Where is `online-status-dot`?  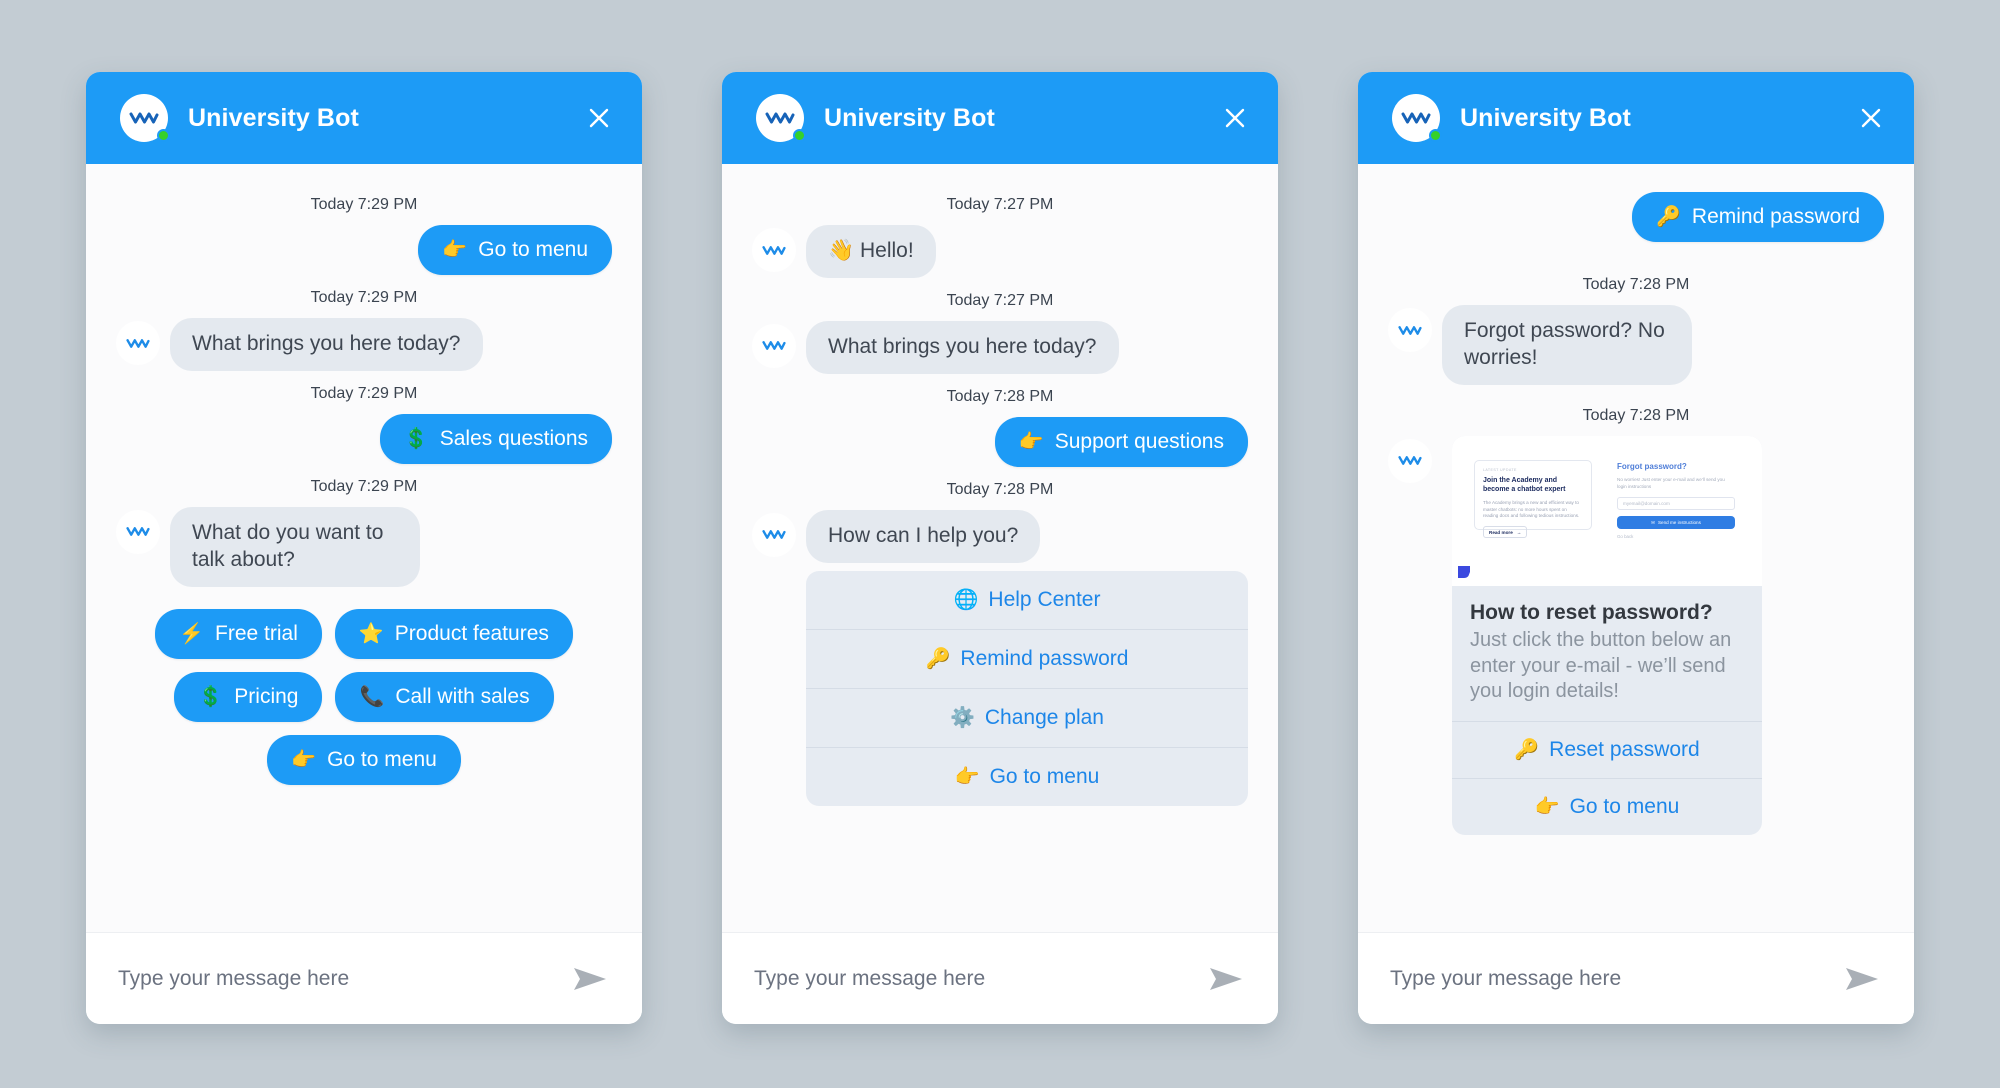 online-status-dot is located at coordinates (1435, 135).